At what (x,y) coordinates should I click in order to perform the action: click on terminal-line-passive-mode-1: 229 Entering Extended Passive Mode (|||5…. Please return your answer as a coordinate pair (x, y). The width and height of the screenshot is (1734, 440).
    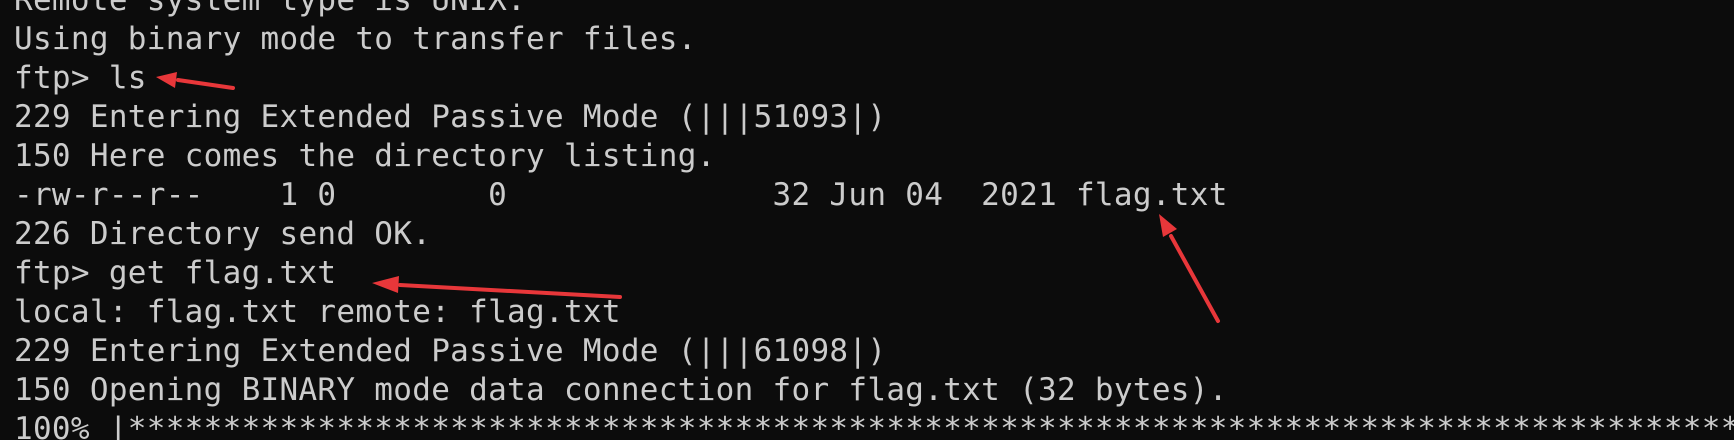
    Looking at the image, I should click on (450, 117).